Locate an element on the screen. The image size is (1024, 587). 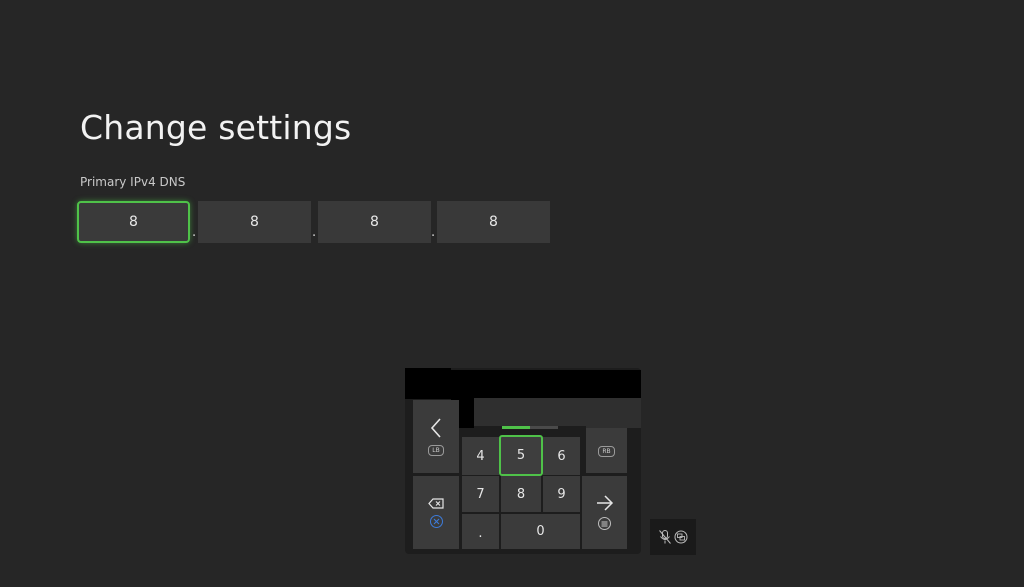
voice-input-button is located at coordinates (673, 537).